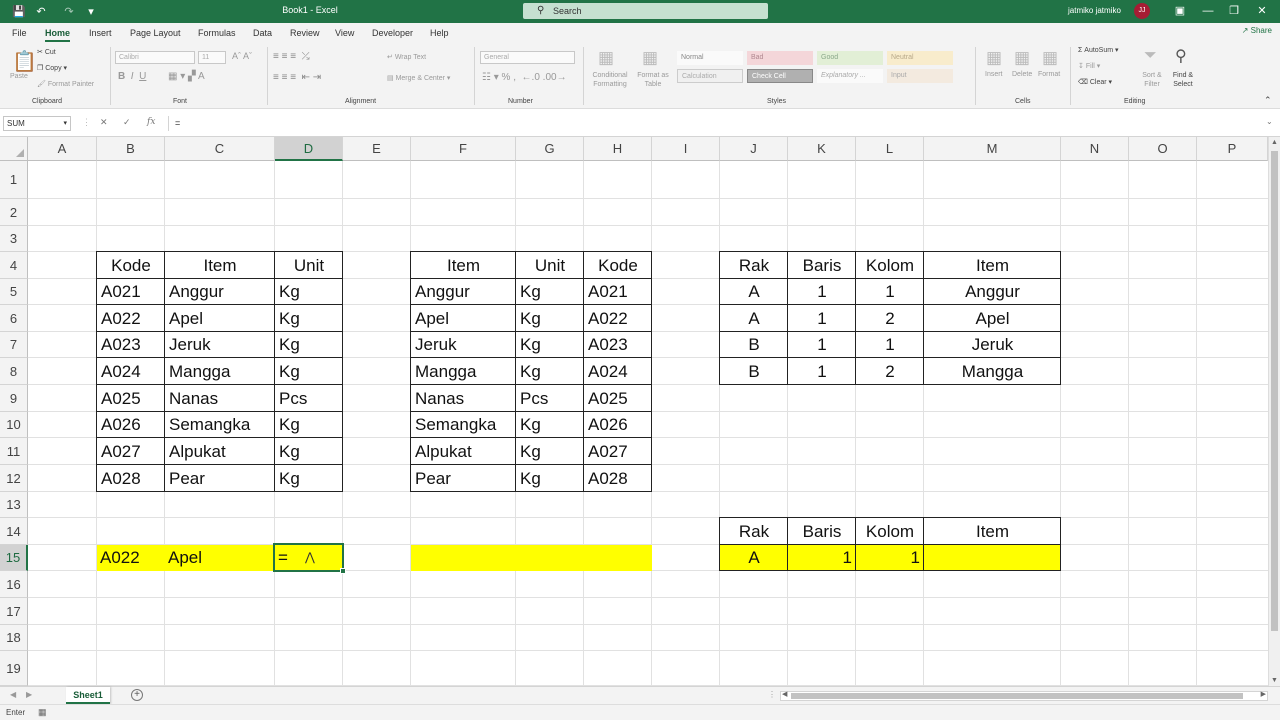 This screenshot has width=1280, height=720. What do you see at coordinates (58, 35) in the screenshot?
I see `tab-home: Home` at bounding box center [58, 35].